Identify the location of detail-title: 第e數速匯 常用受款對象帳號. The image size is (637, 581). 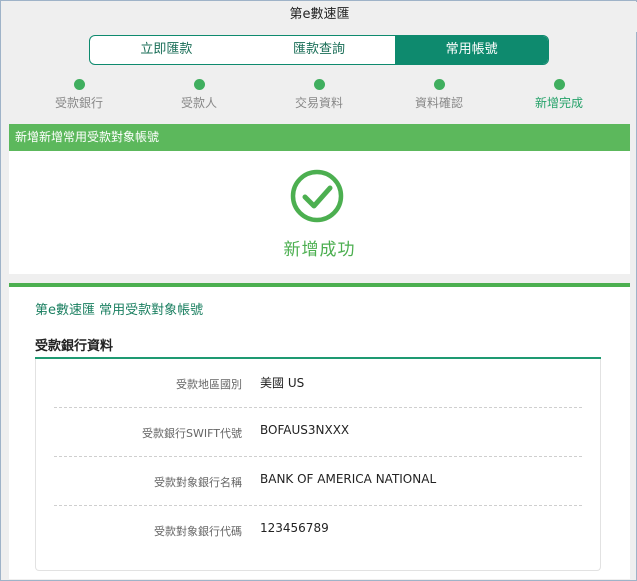
(119, 310).